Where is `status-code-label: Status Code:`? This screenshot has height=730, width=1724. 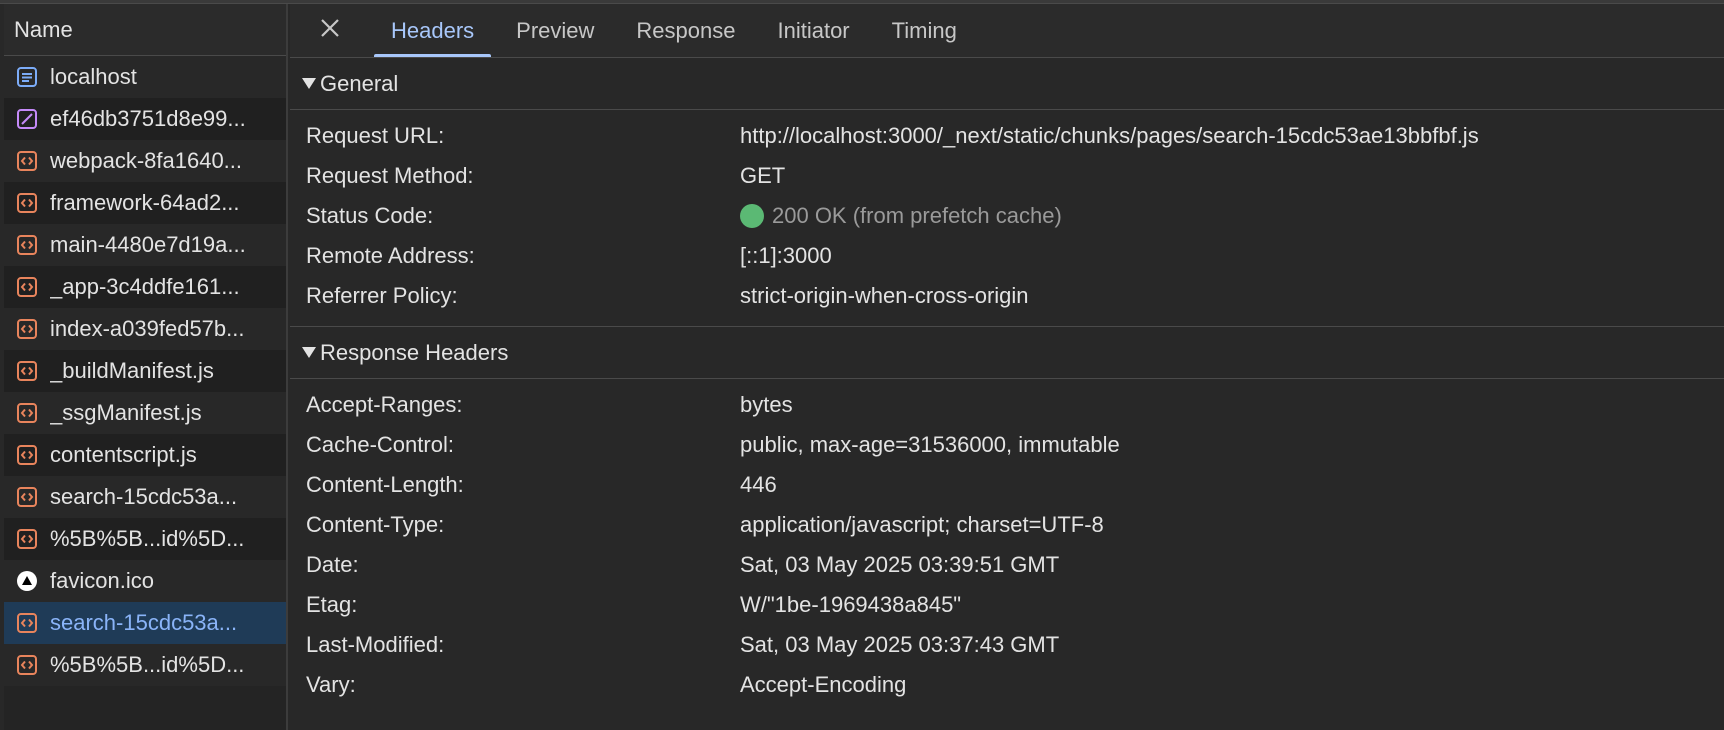
status-code-label: Status Code: is located at coordinates (370, 215).